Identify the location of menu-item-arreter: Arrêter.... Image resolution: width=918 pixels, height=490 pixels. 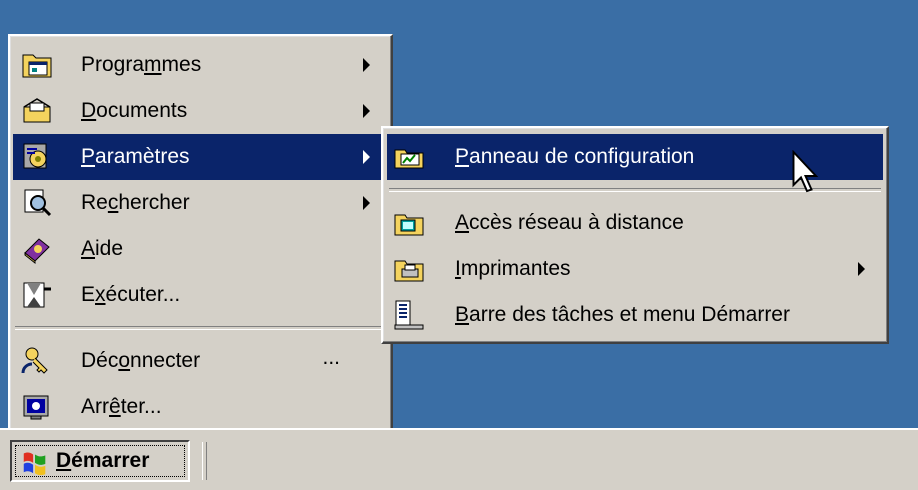
(200, 407).